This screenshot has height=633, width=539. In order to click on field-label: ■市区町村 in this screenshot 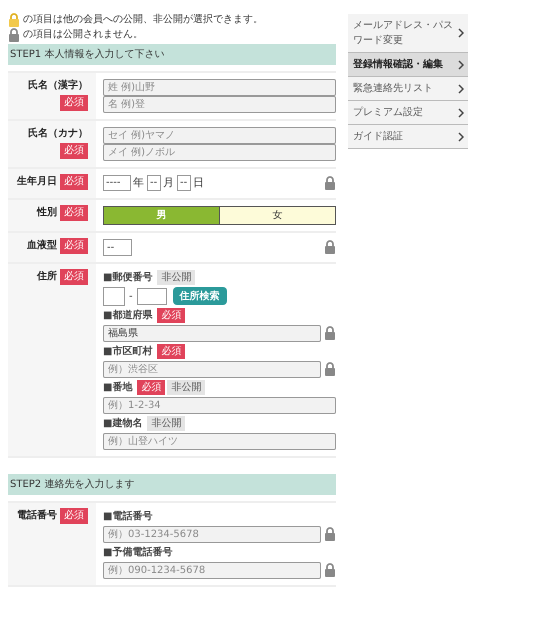, I will do `click(127, 351)`.